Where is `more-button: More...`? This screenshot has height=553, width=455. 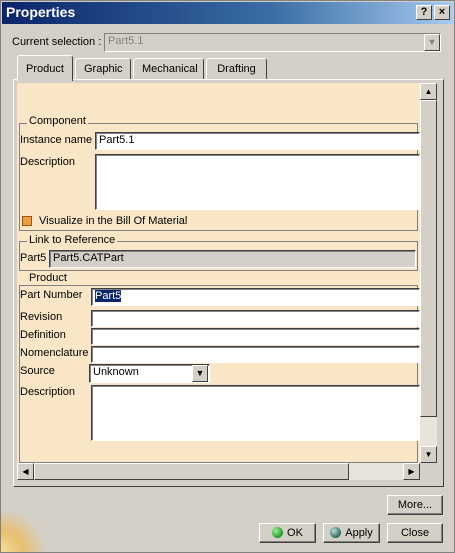 more-button: More... is located at coordinates (415, 505).